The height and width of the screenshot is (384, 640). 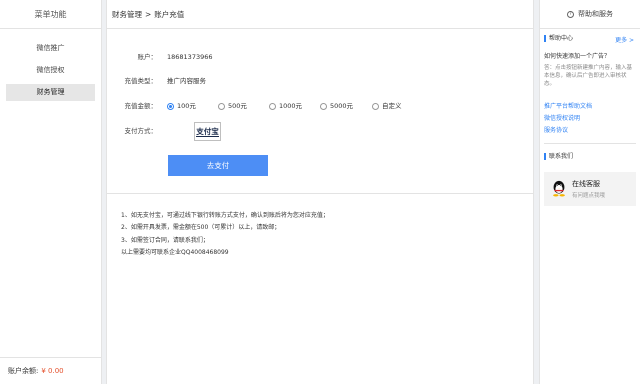 What do you see at coordinates (201, 228) in the screenshot?
I see `note-line: 2、如需开具发票，需金额在500（可累计）以上，请致邮；` at bounding box center [201, 228].